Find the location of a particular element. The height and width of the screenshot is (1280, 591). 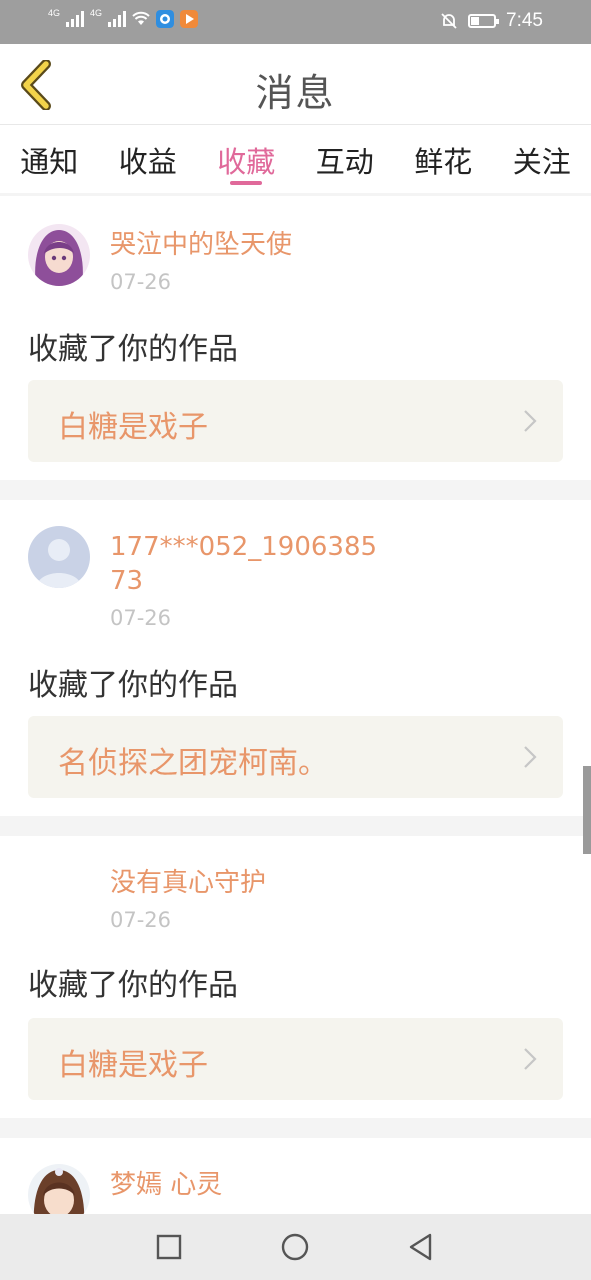

favorite-item: 梦嫣 心灵 is located at coordinates (295, 1176).